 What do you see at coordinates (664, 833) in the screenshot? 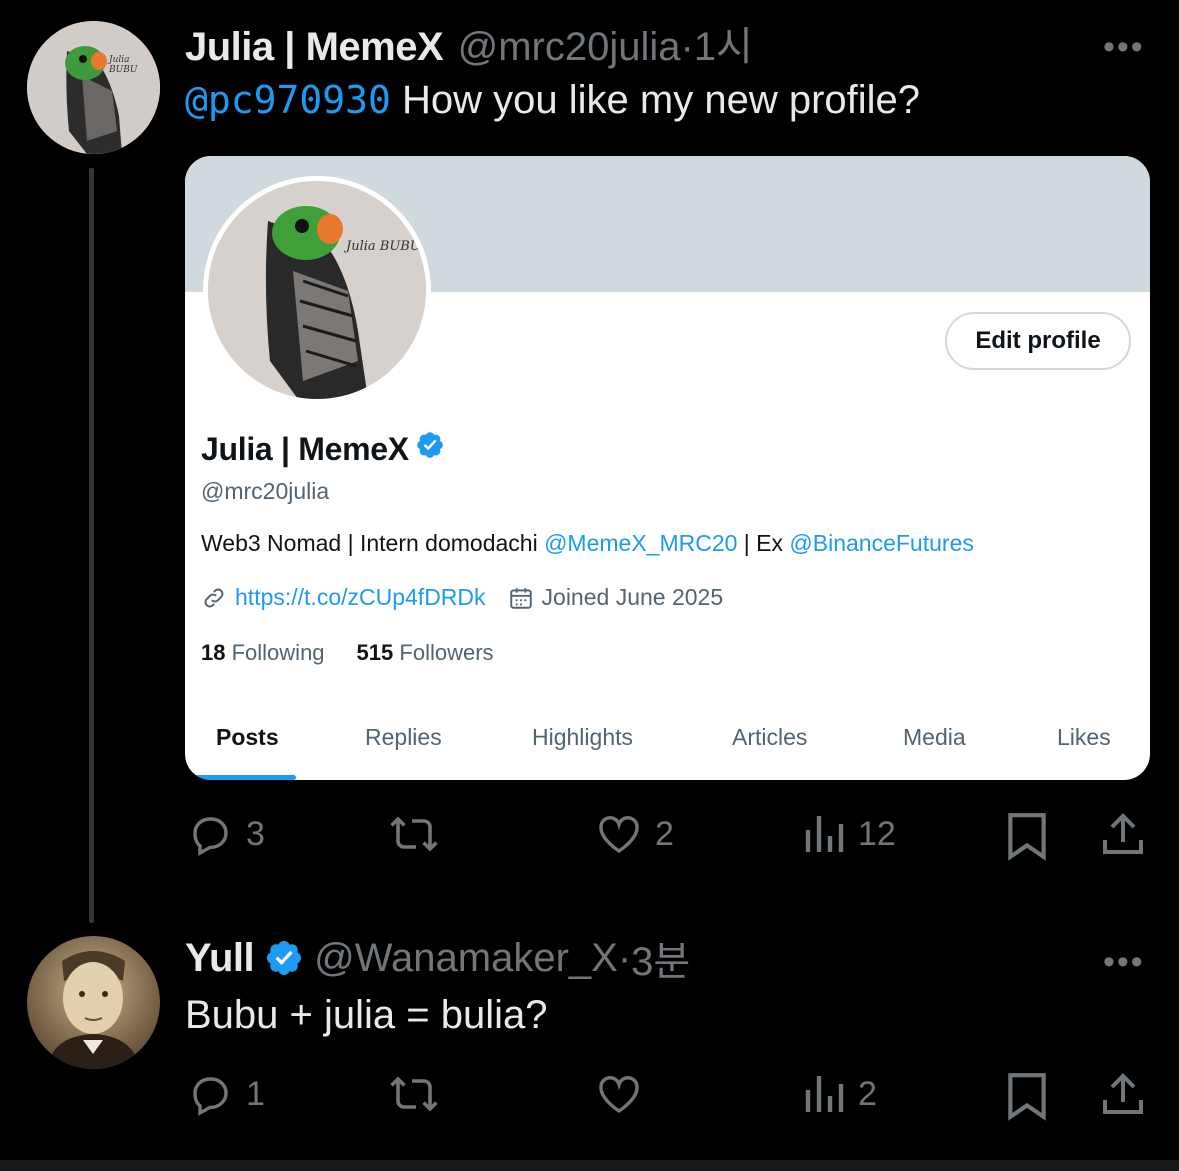
I see `like-count: 2` at bounding box center [664, 833].